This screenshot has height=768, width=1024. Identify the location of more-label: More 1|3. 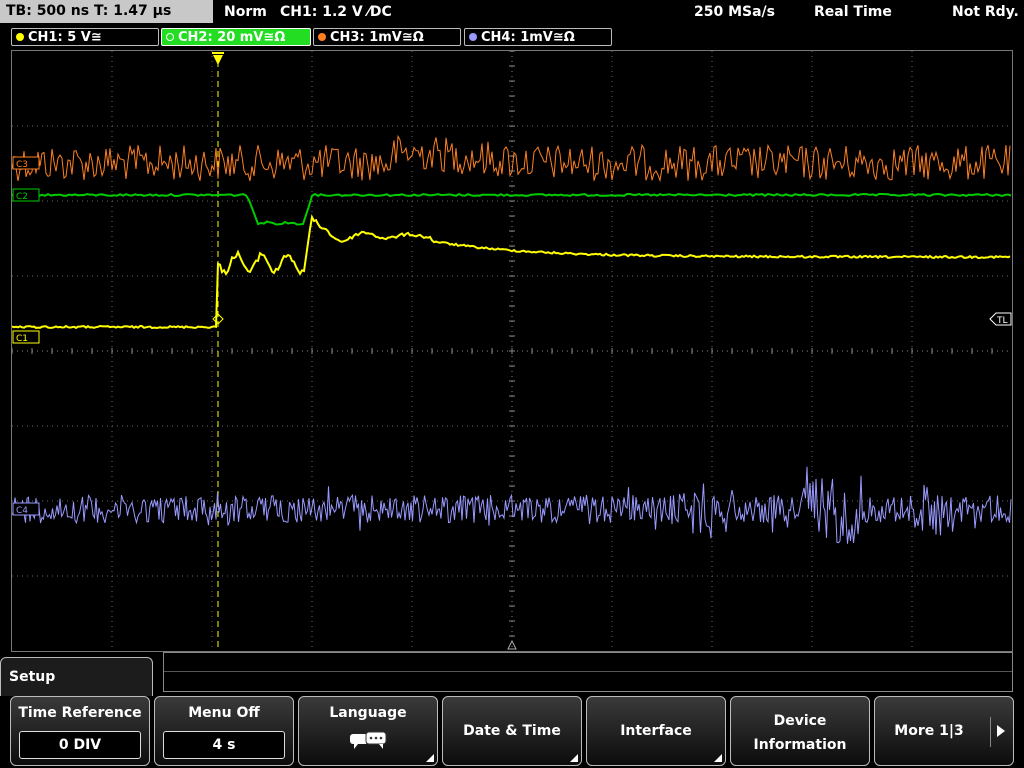
(929, 731).